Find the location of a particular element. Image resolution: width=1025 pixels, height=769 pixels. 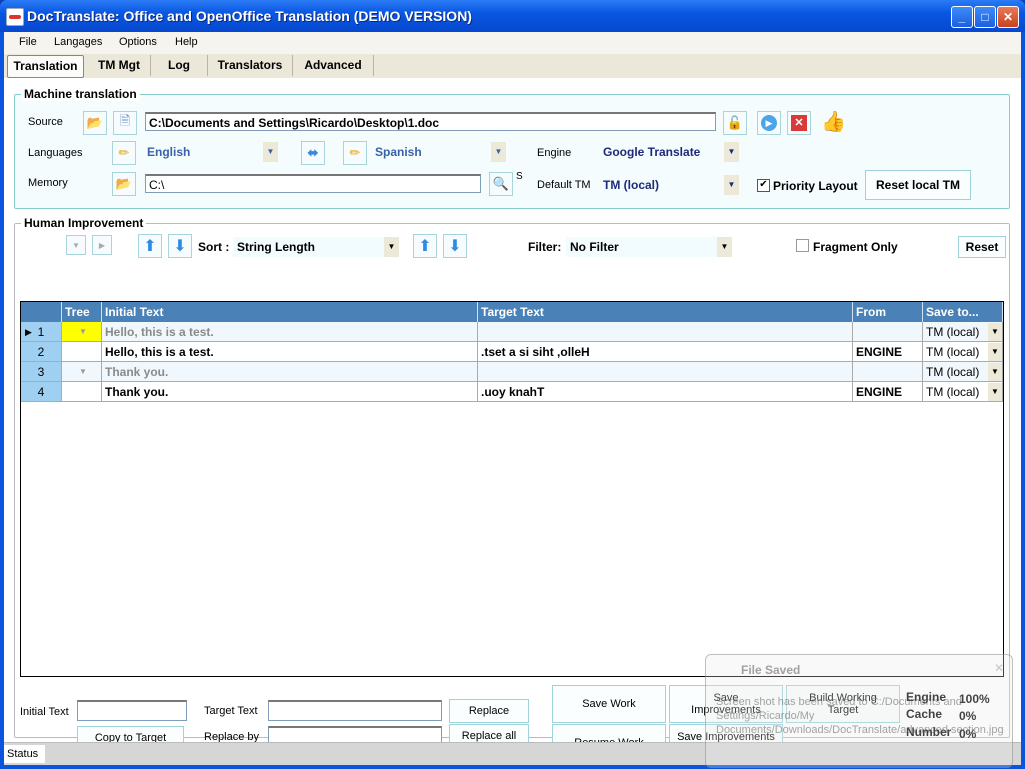

edit-source-language-button: ✏ is located at coordinates (124, 153).